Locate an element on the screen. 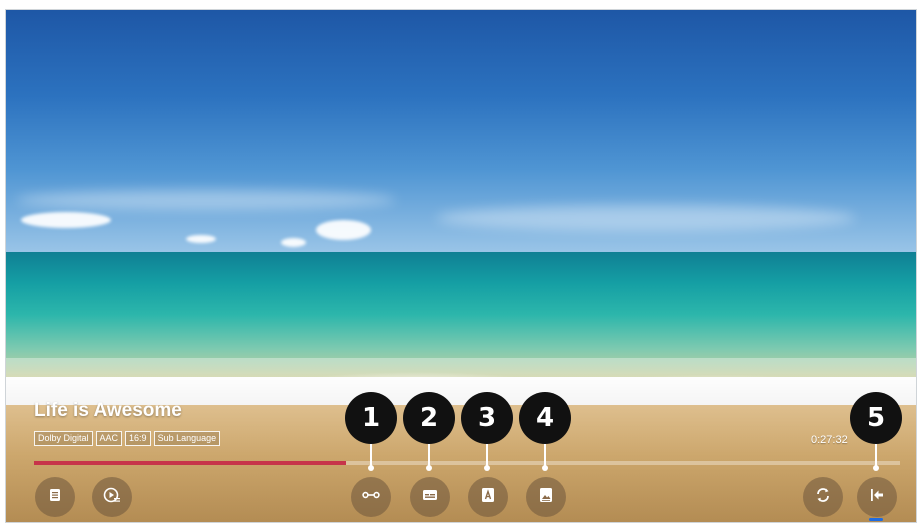 Image resolution: width=920 pixels, height=524 pixels. play-options-button is located at coordinates (112, 497).